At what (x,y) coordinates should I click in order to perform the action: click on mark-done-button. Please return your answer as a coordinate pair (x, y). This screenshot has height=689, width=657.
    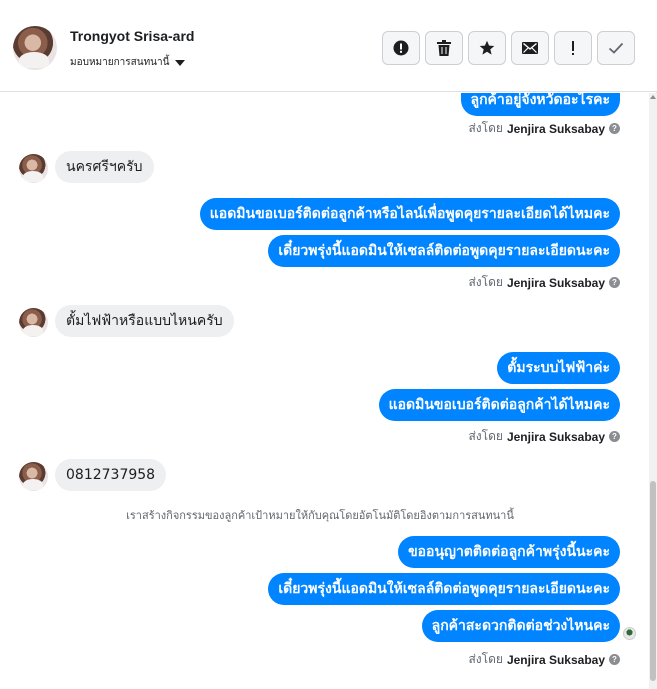
    Looking at the image, I should click on (616, 48).